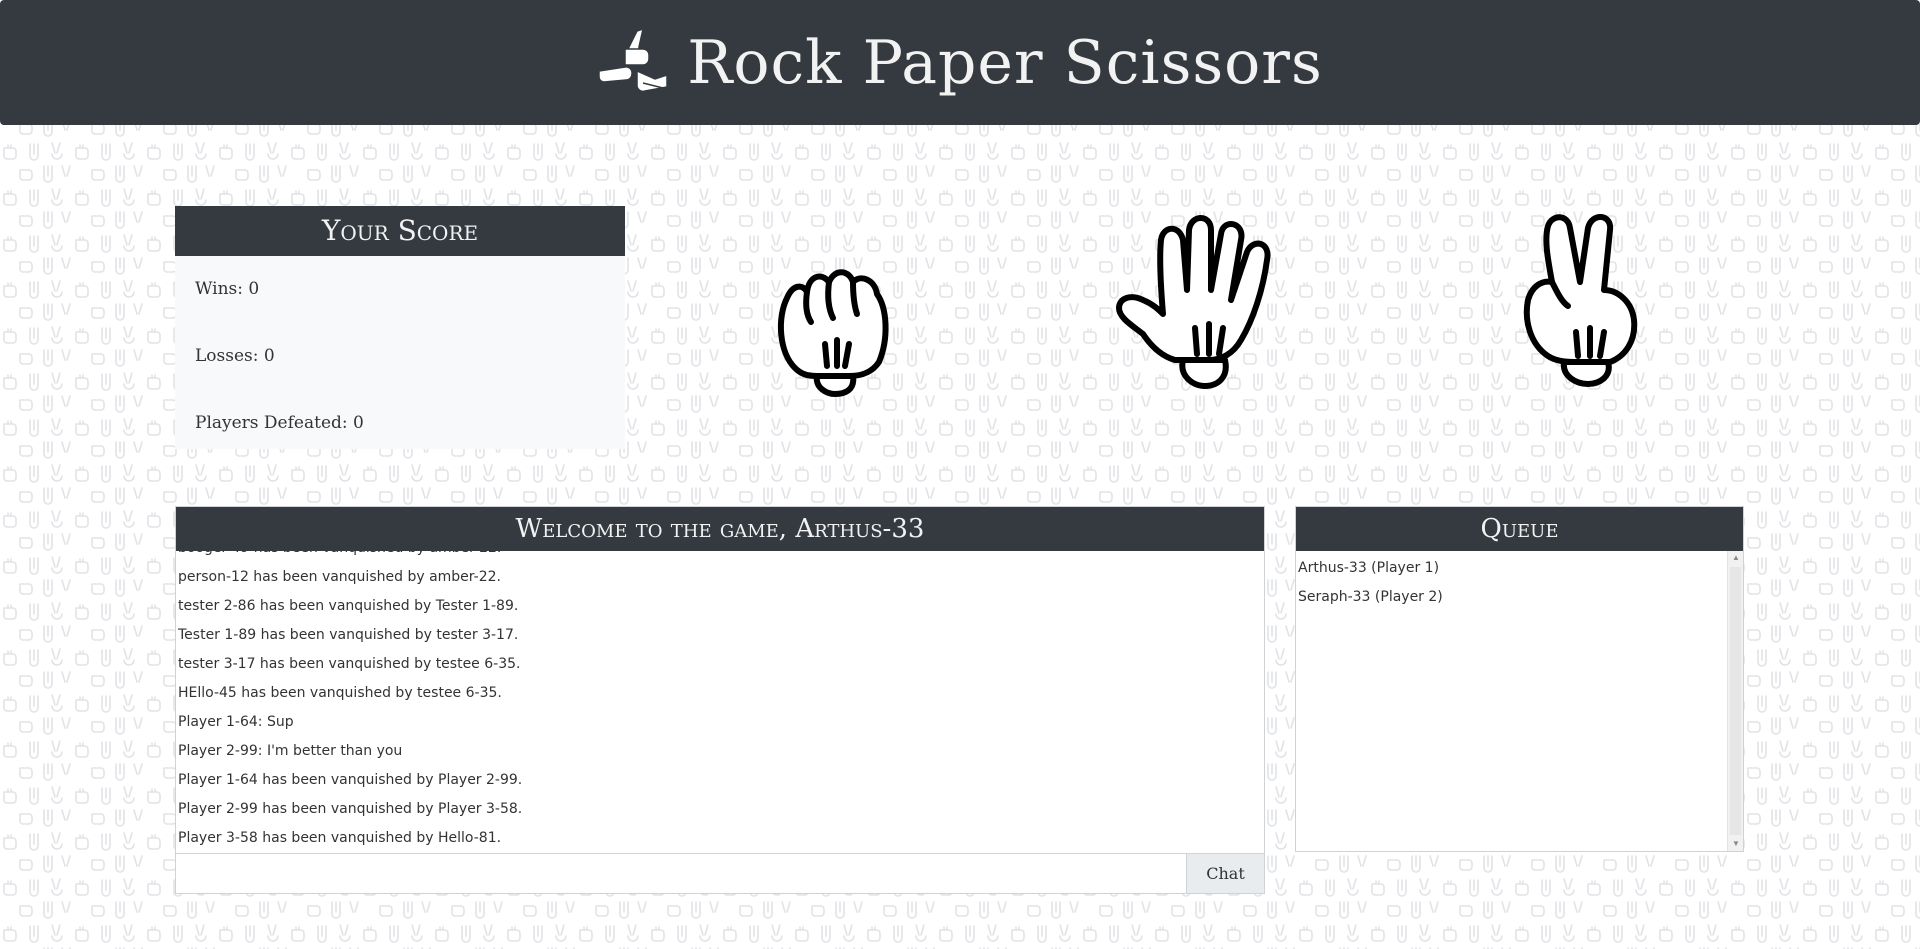 Image resolution: width=1920 pixels, height=949 pixels. Describe the element at coordinates (236, 722) in the screenshot. I see `chat-message: Player 1-64: Sup` at that location.